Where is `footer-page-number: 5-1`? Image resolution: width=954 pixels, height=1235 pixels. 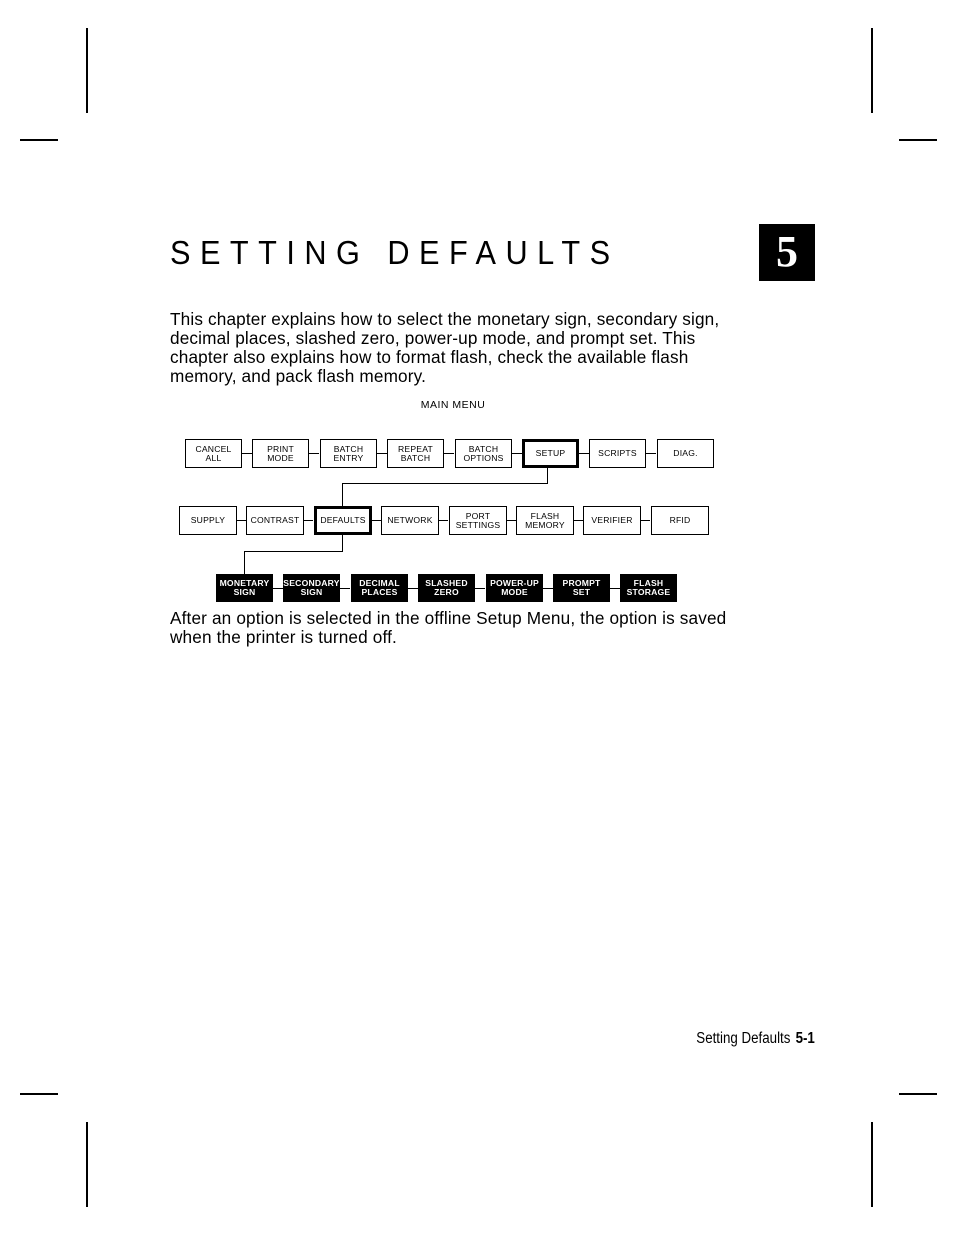 footer-page-number: 5-1 is located at coordinates (805, 1038).